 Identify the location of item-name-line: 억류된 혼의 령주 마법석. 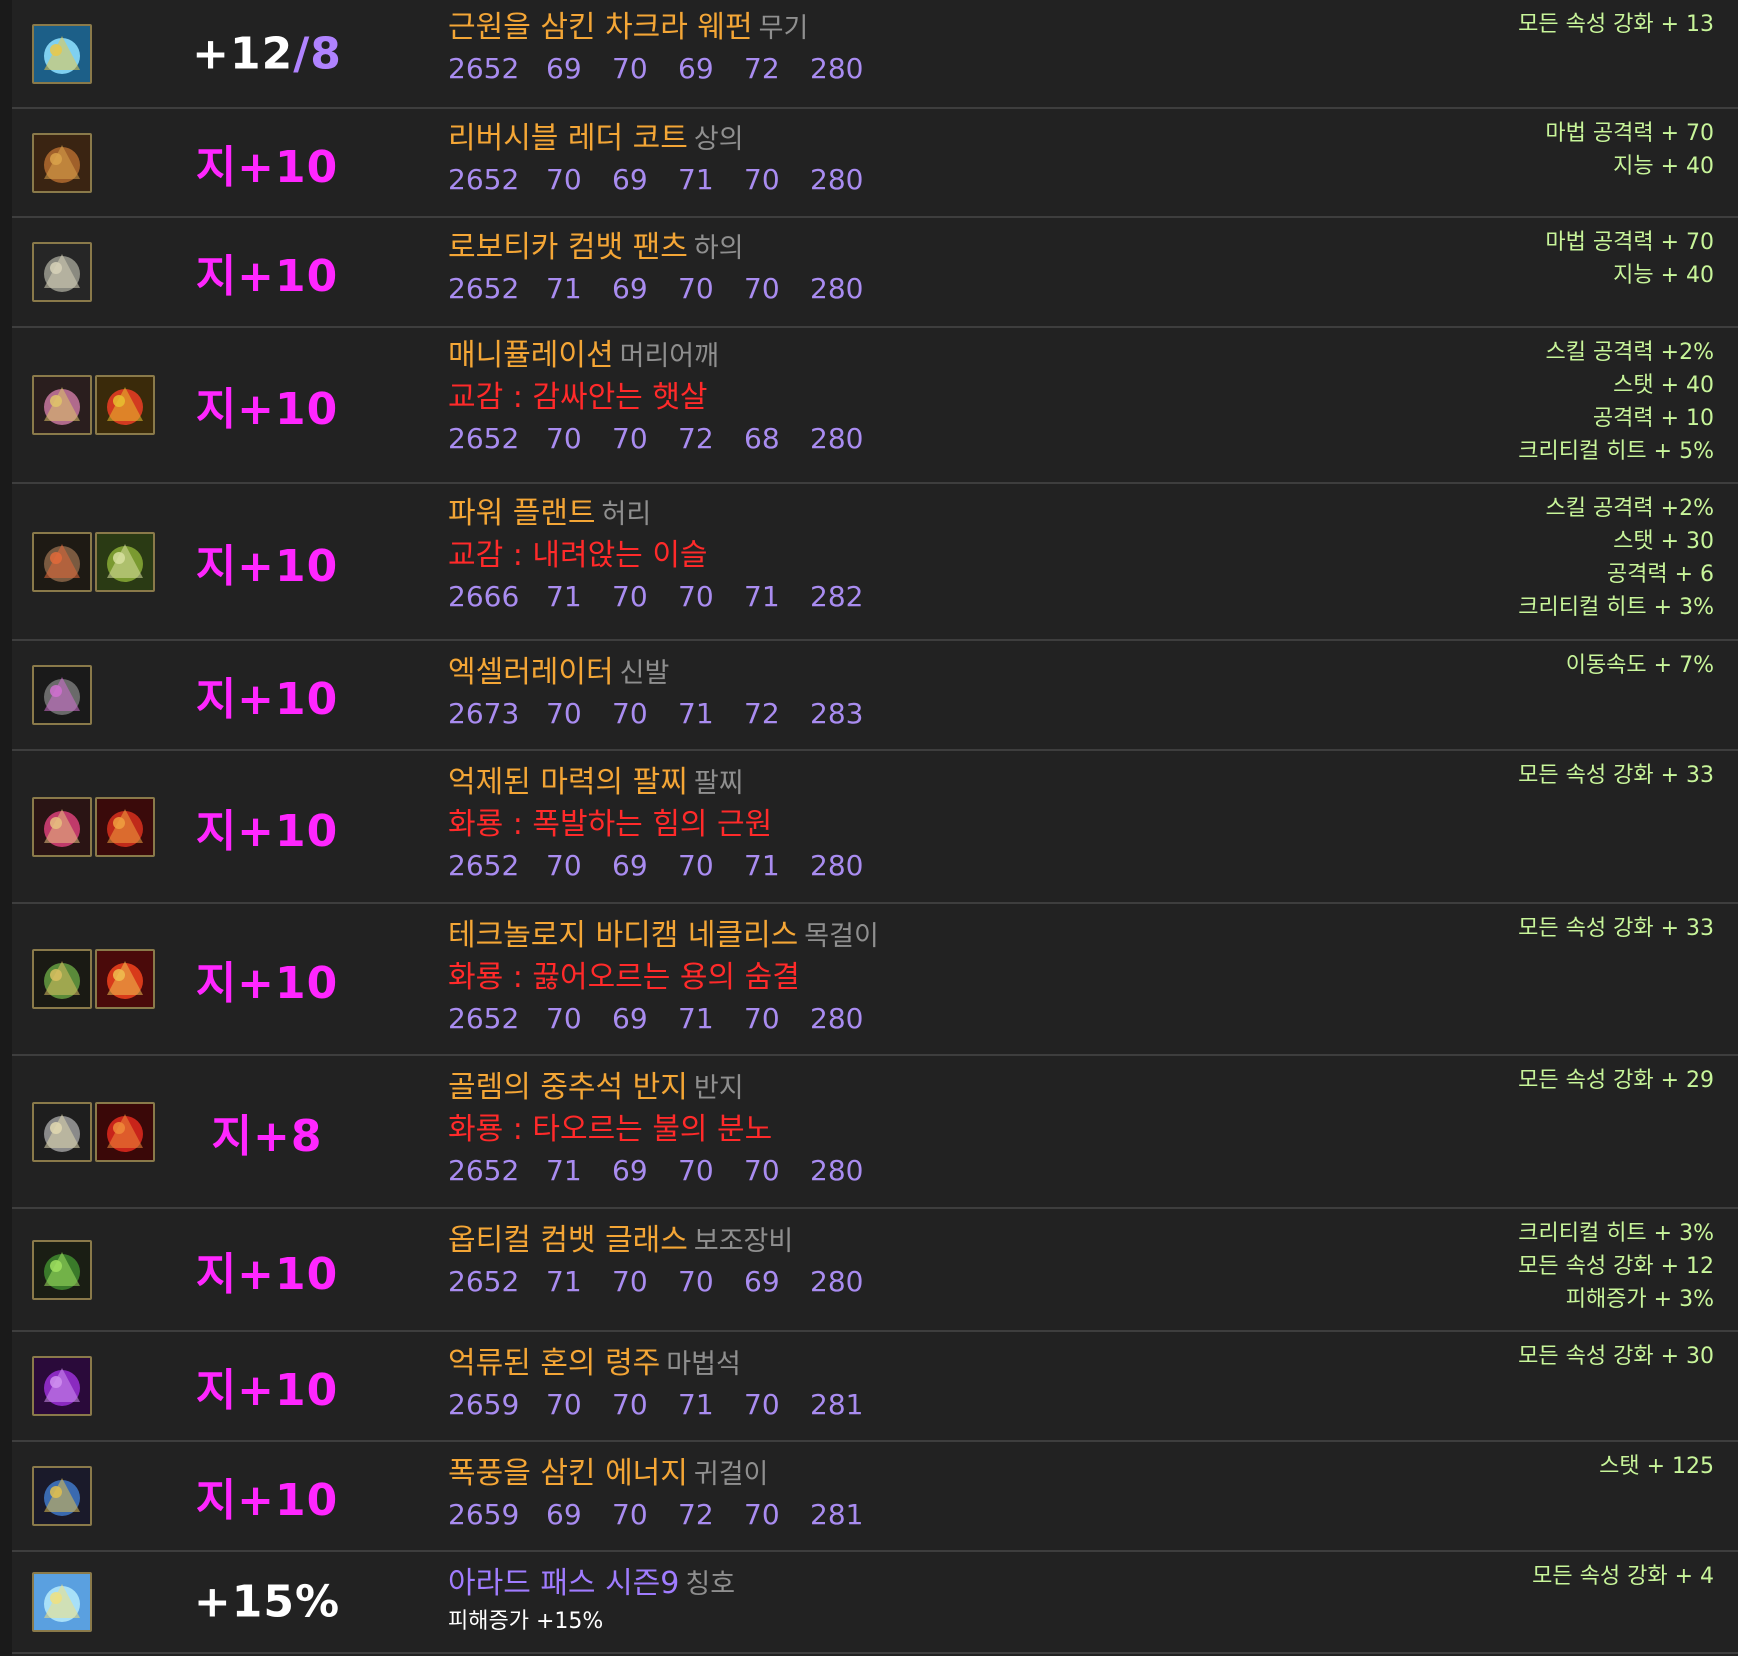
(655, 1364).